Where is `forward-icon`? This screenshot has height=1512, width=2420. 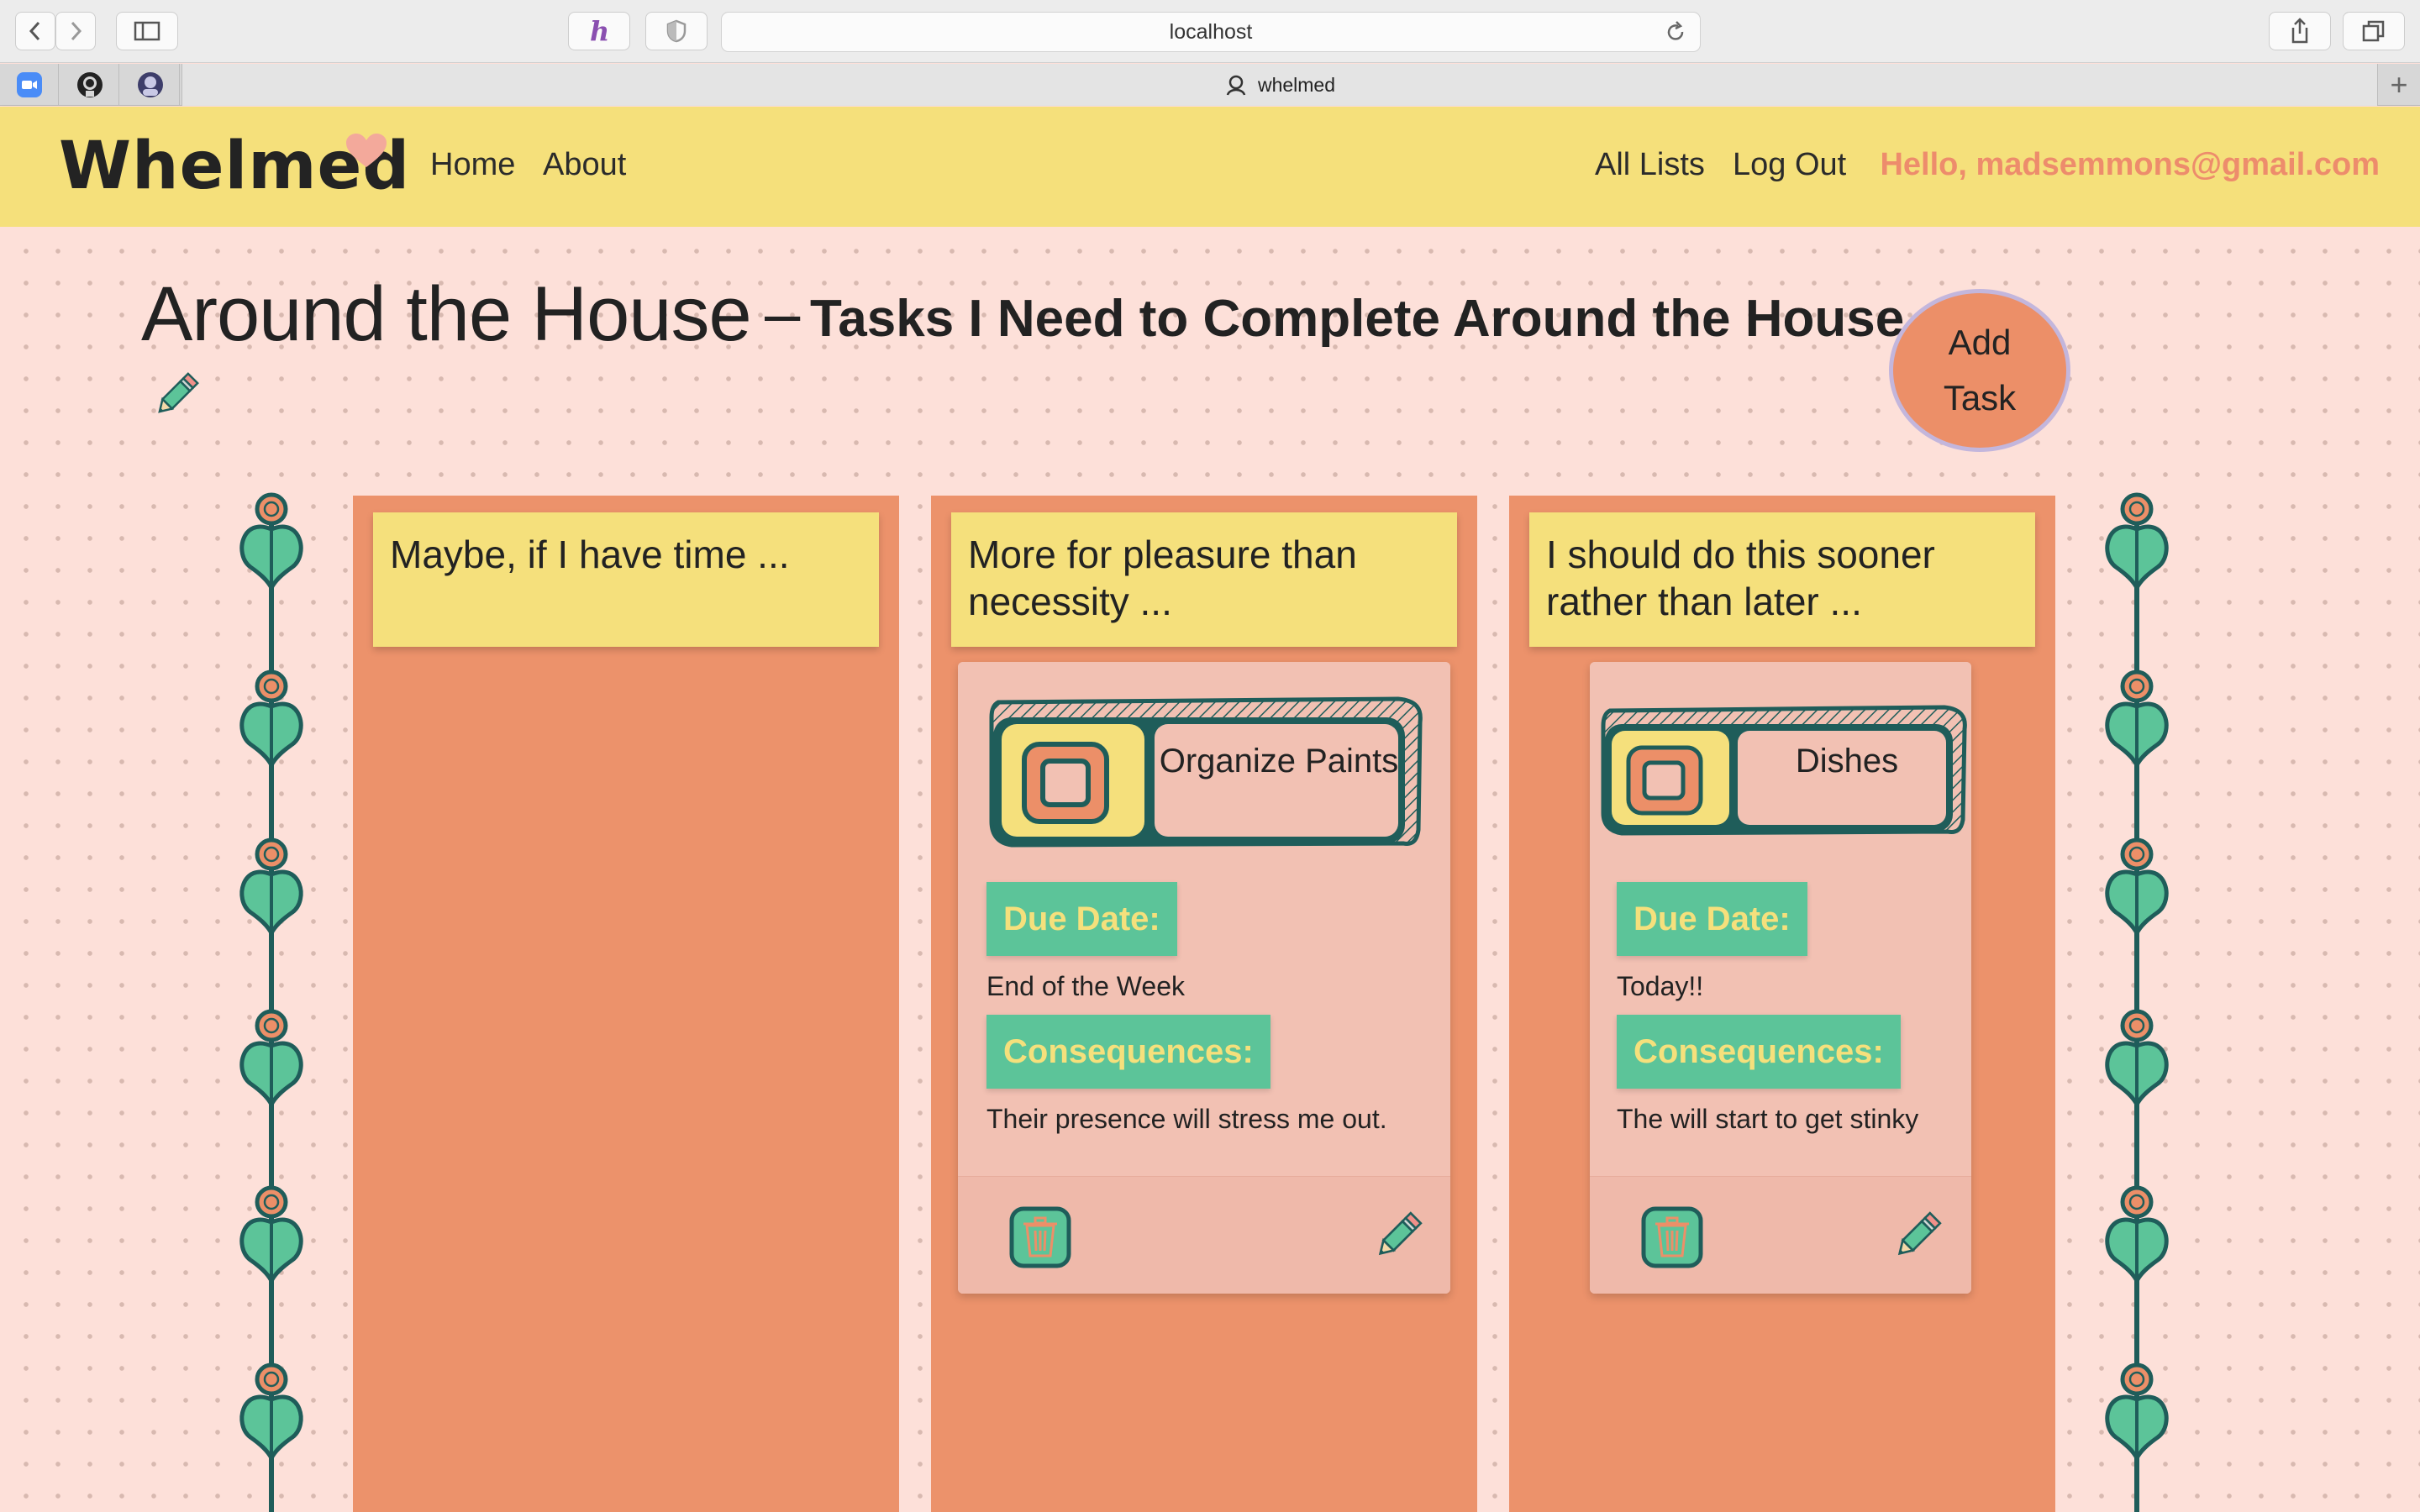 forward-icon is located at coordinates (77, 31).